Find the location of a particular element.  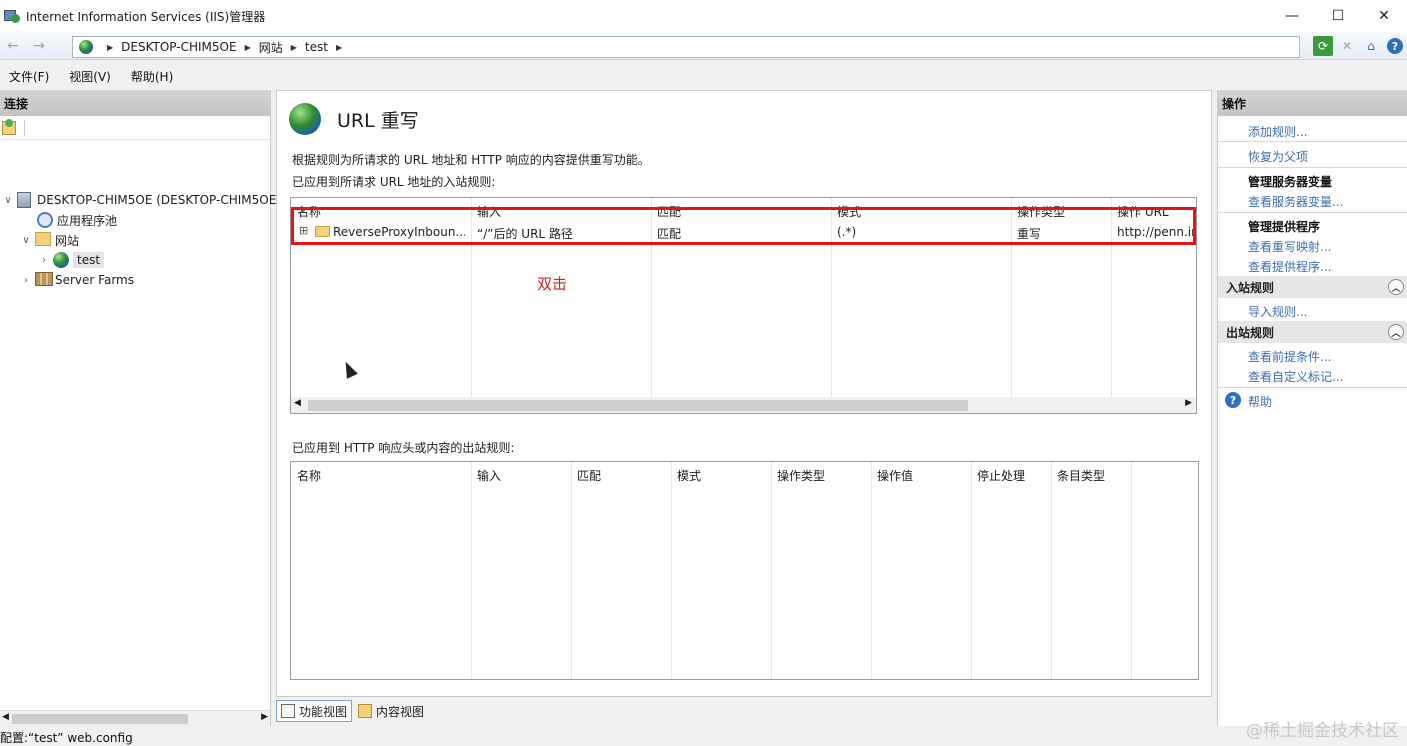

col-header-match: 匹配 is located at coordinates (589, 475).